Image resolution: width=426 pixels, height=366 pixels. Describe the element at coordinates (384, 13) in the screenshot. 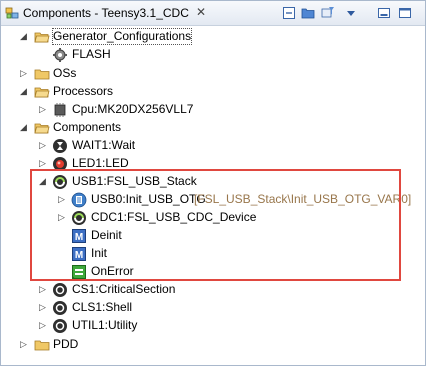

I see `minimize-icon` at that location.